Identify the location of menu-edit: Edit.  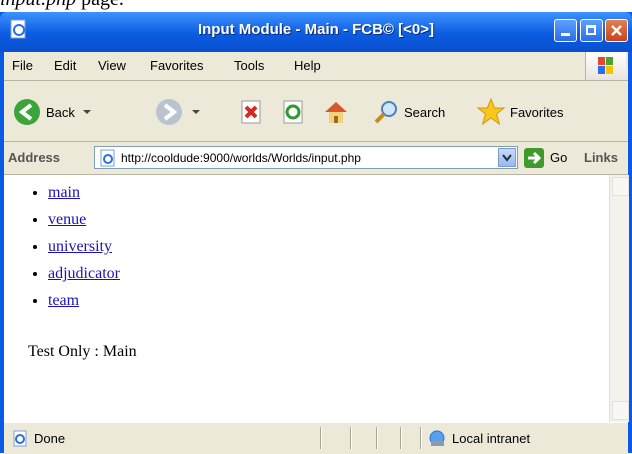
(65, 65).